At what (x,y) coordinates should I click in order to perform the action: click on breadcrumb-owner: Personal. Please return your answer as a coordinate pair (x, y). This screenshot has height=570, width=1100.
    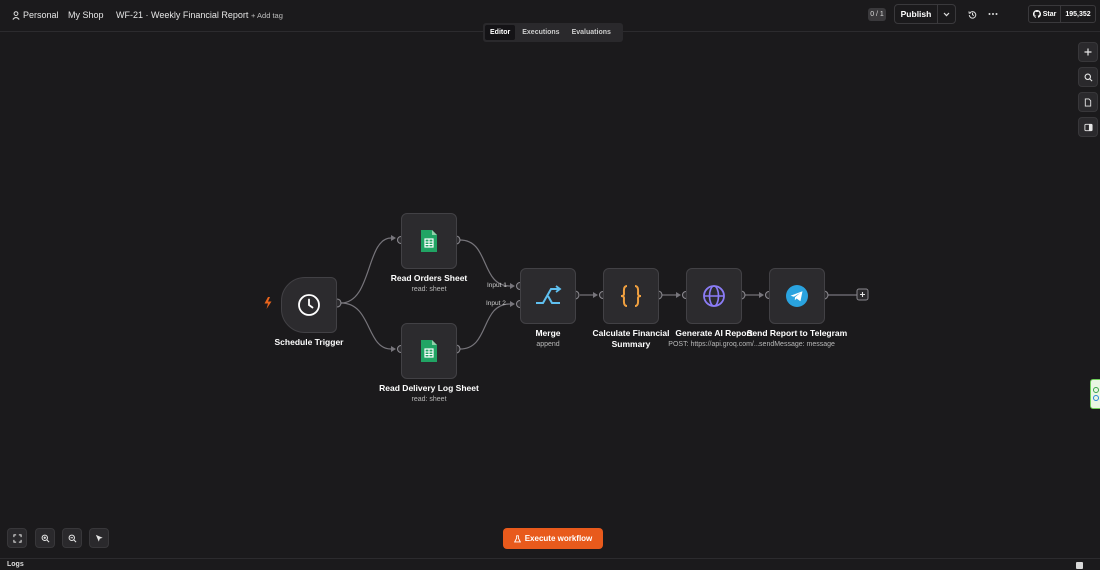
    Looking at the image, I should click on (35, 15).